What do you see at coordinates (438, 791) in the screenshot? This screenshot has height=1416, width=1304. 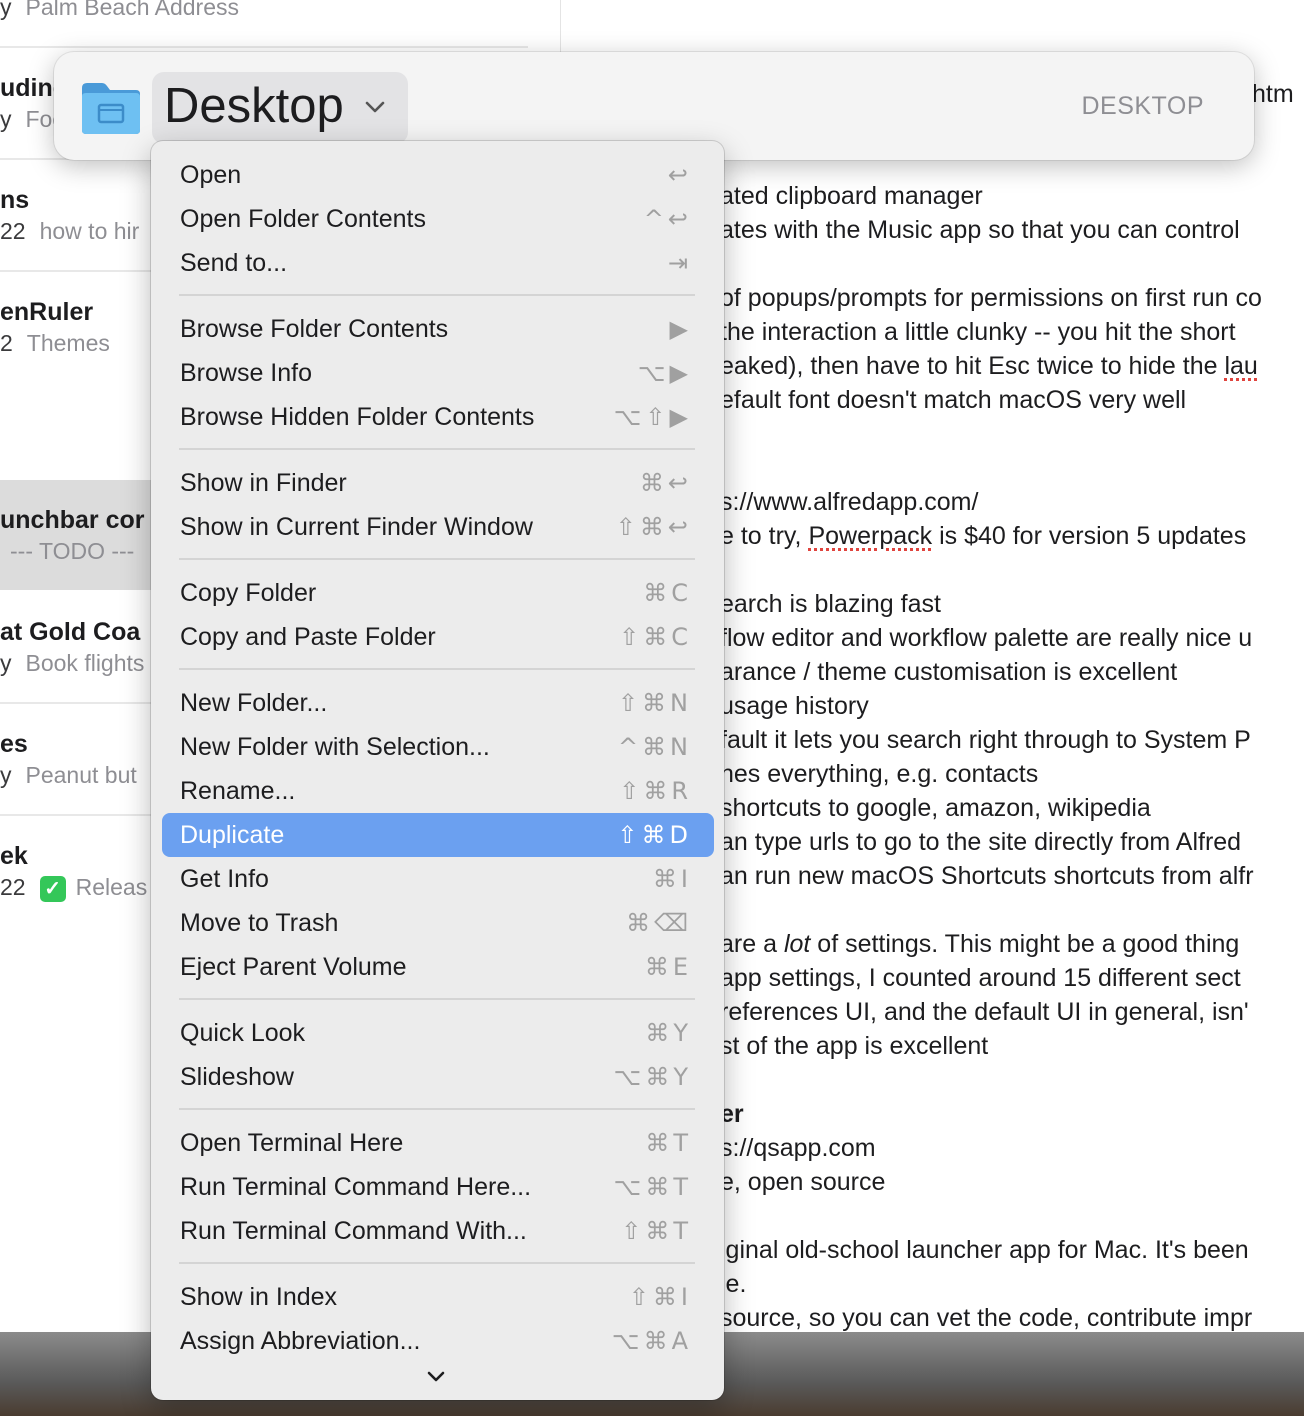 I see `menu-item-rename: Rename... ⇧⌘R` at bounding box center [438, 791].